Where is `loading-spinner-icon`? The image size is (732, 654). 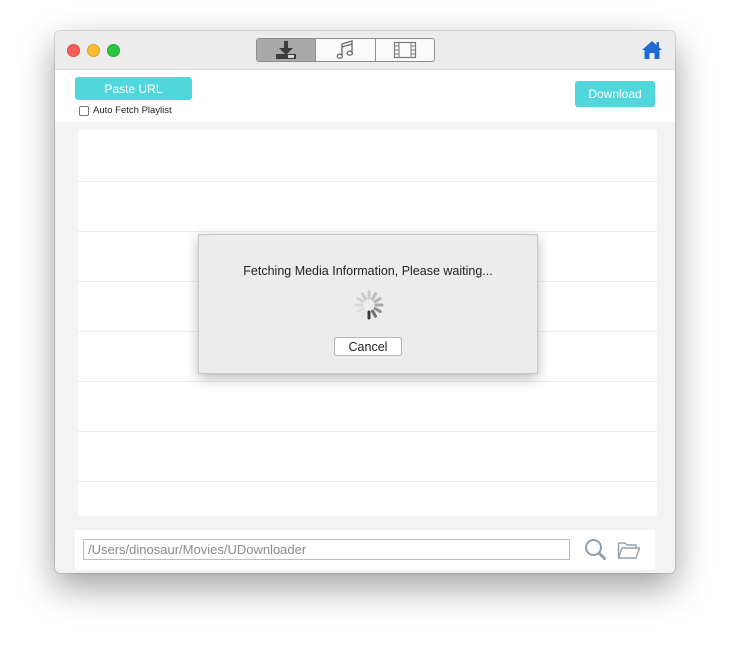 loading-spinner-icon is located at coordinates (369, 305).